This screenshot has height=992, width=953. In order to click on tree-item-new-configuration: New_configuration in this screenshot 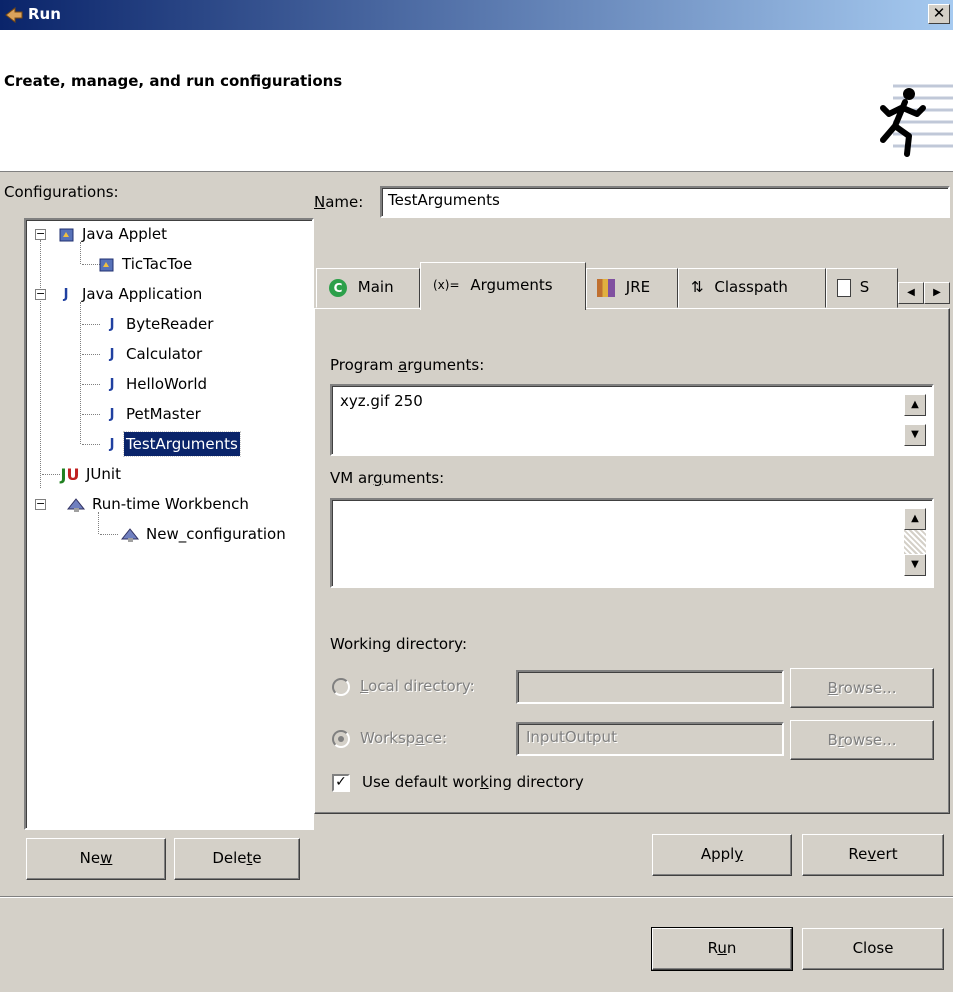, I will do `click(169, 535)`.